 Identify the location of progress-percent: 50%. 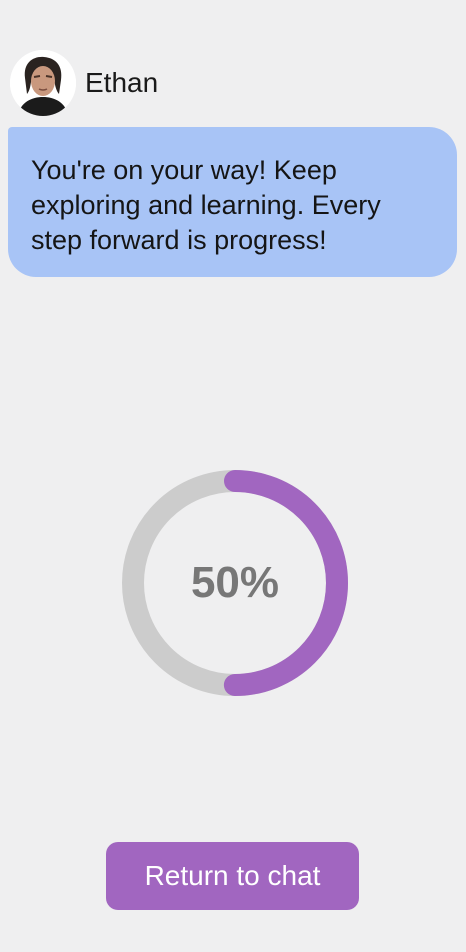
(235, 582).